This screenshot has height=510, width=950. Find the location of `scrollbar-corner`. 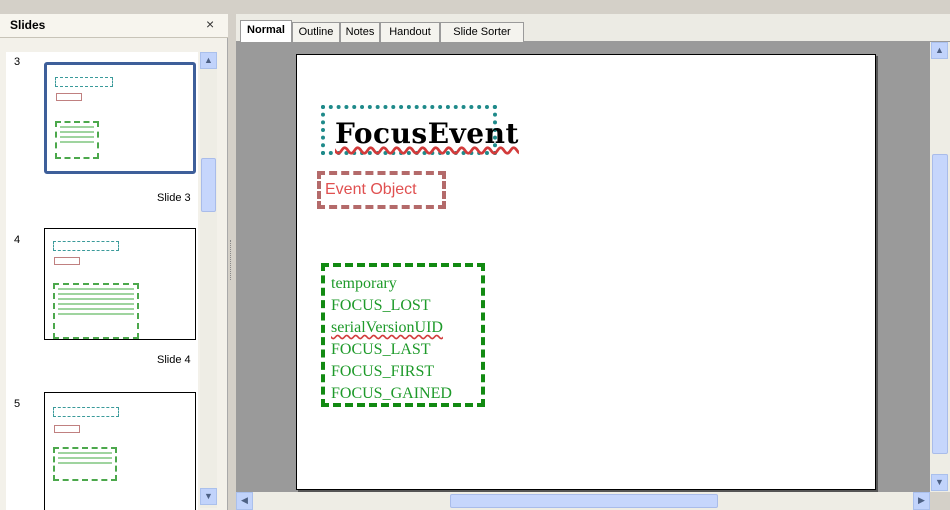

scrollbar-corner is located at coordinates (940, 501).